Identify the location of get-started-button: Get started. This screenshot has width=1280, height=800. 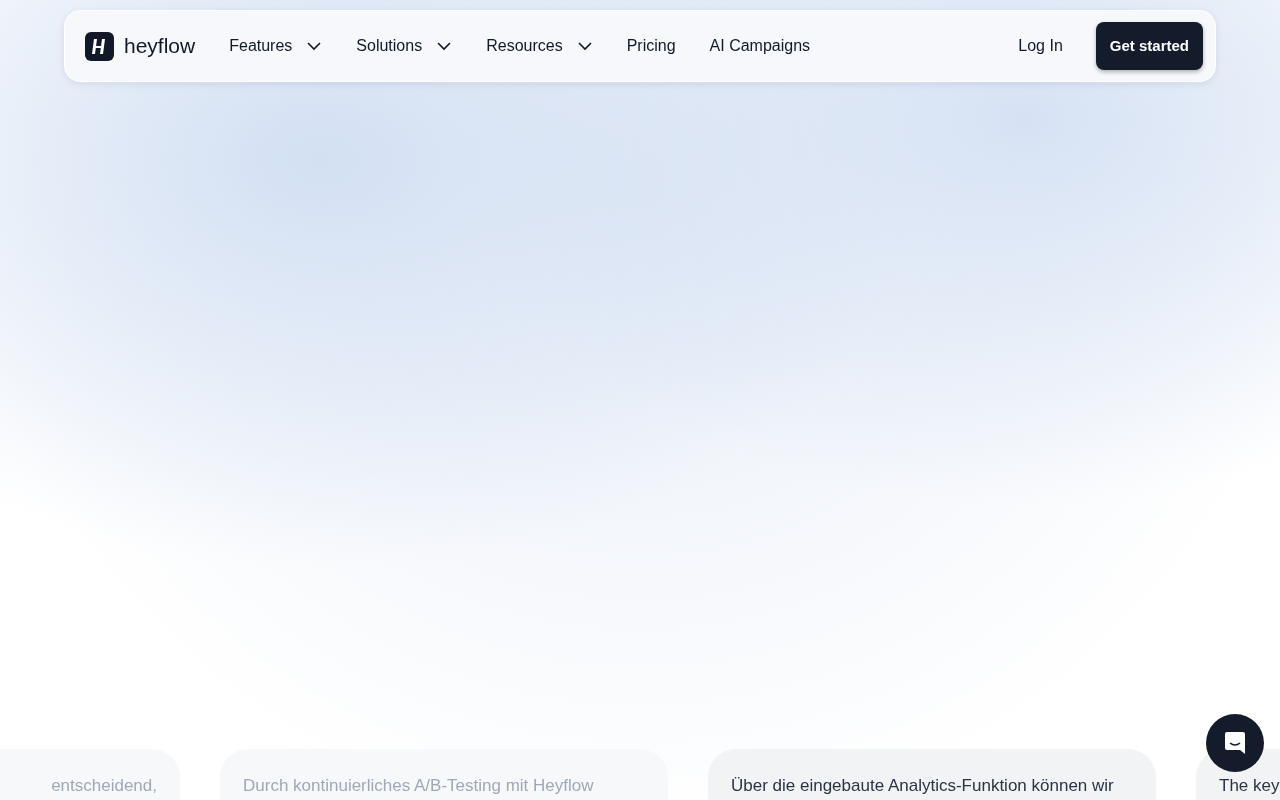
(1149, 46).